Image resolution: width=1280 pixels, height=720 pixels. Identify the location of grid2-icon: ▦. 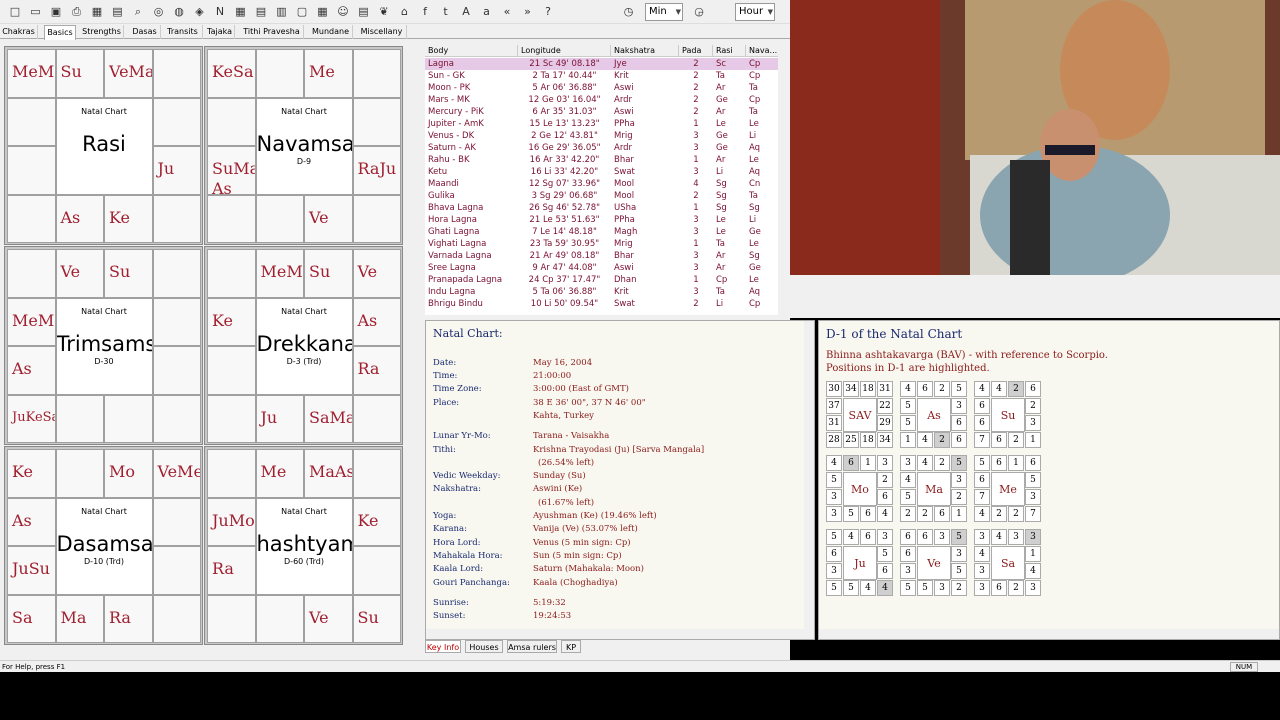
(323, 12).